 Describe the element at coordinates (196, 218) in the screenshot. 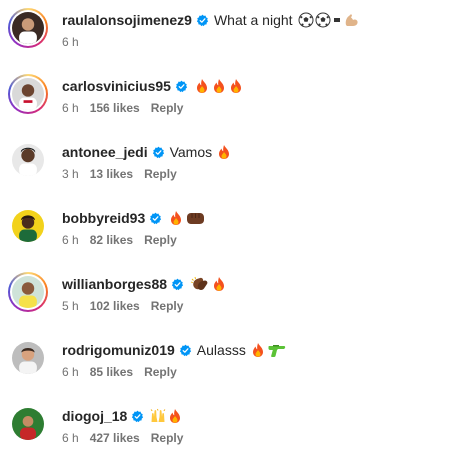

I see `fist-icon` at that location.